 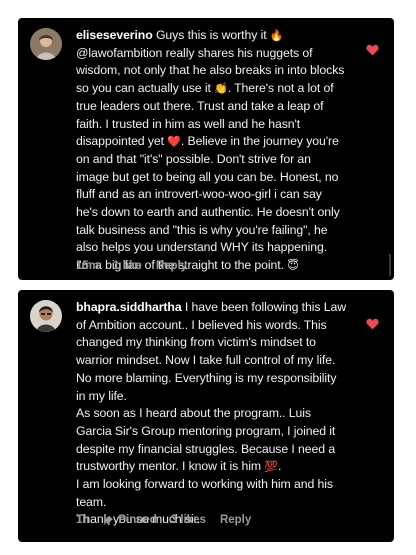 What do you see at coordinates (88, 266) in the screenshot?
I see `comment-time: 15m` at bounding box center [88, 266].